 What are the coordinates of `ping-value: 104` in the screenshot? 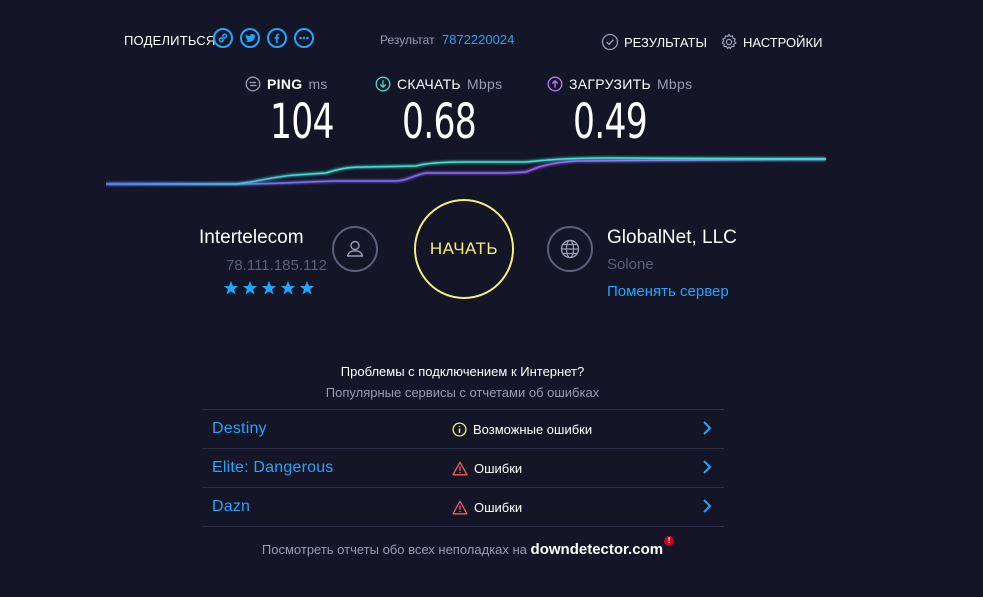 It's located at (302, 122).